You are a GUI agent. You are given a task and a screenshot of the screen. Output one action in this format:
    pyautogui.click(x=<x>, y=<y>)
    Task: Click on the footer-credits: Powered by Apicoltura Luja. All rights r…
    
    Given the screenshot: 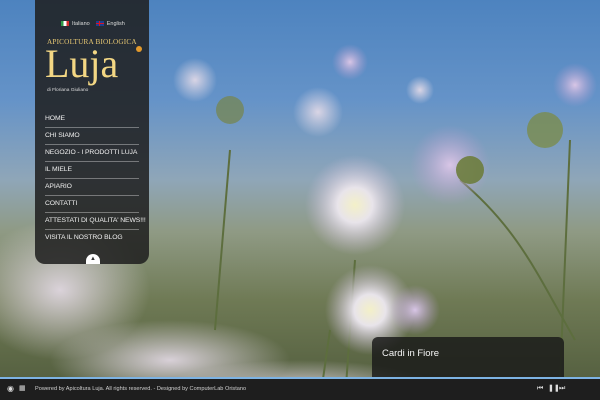 What is the action you would take?
    pyautogui.click(x=141, y=389)
    